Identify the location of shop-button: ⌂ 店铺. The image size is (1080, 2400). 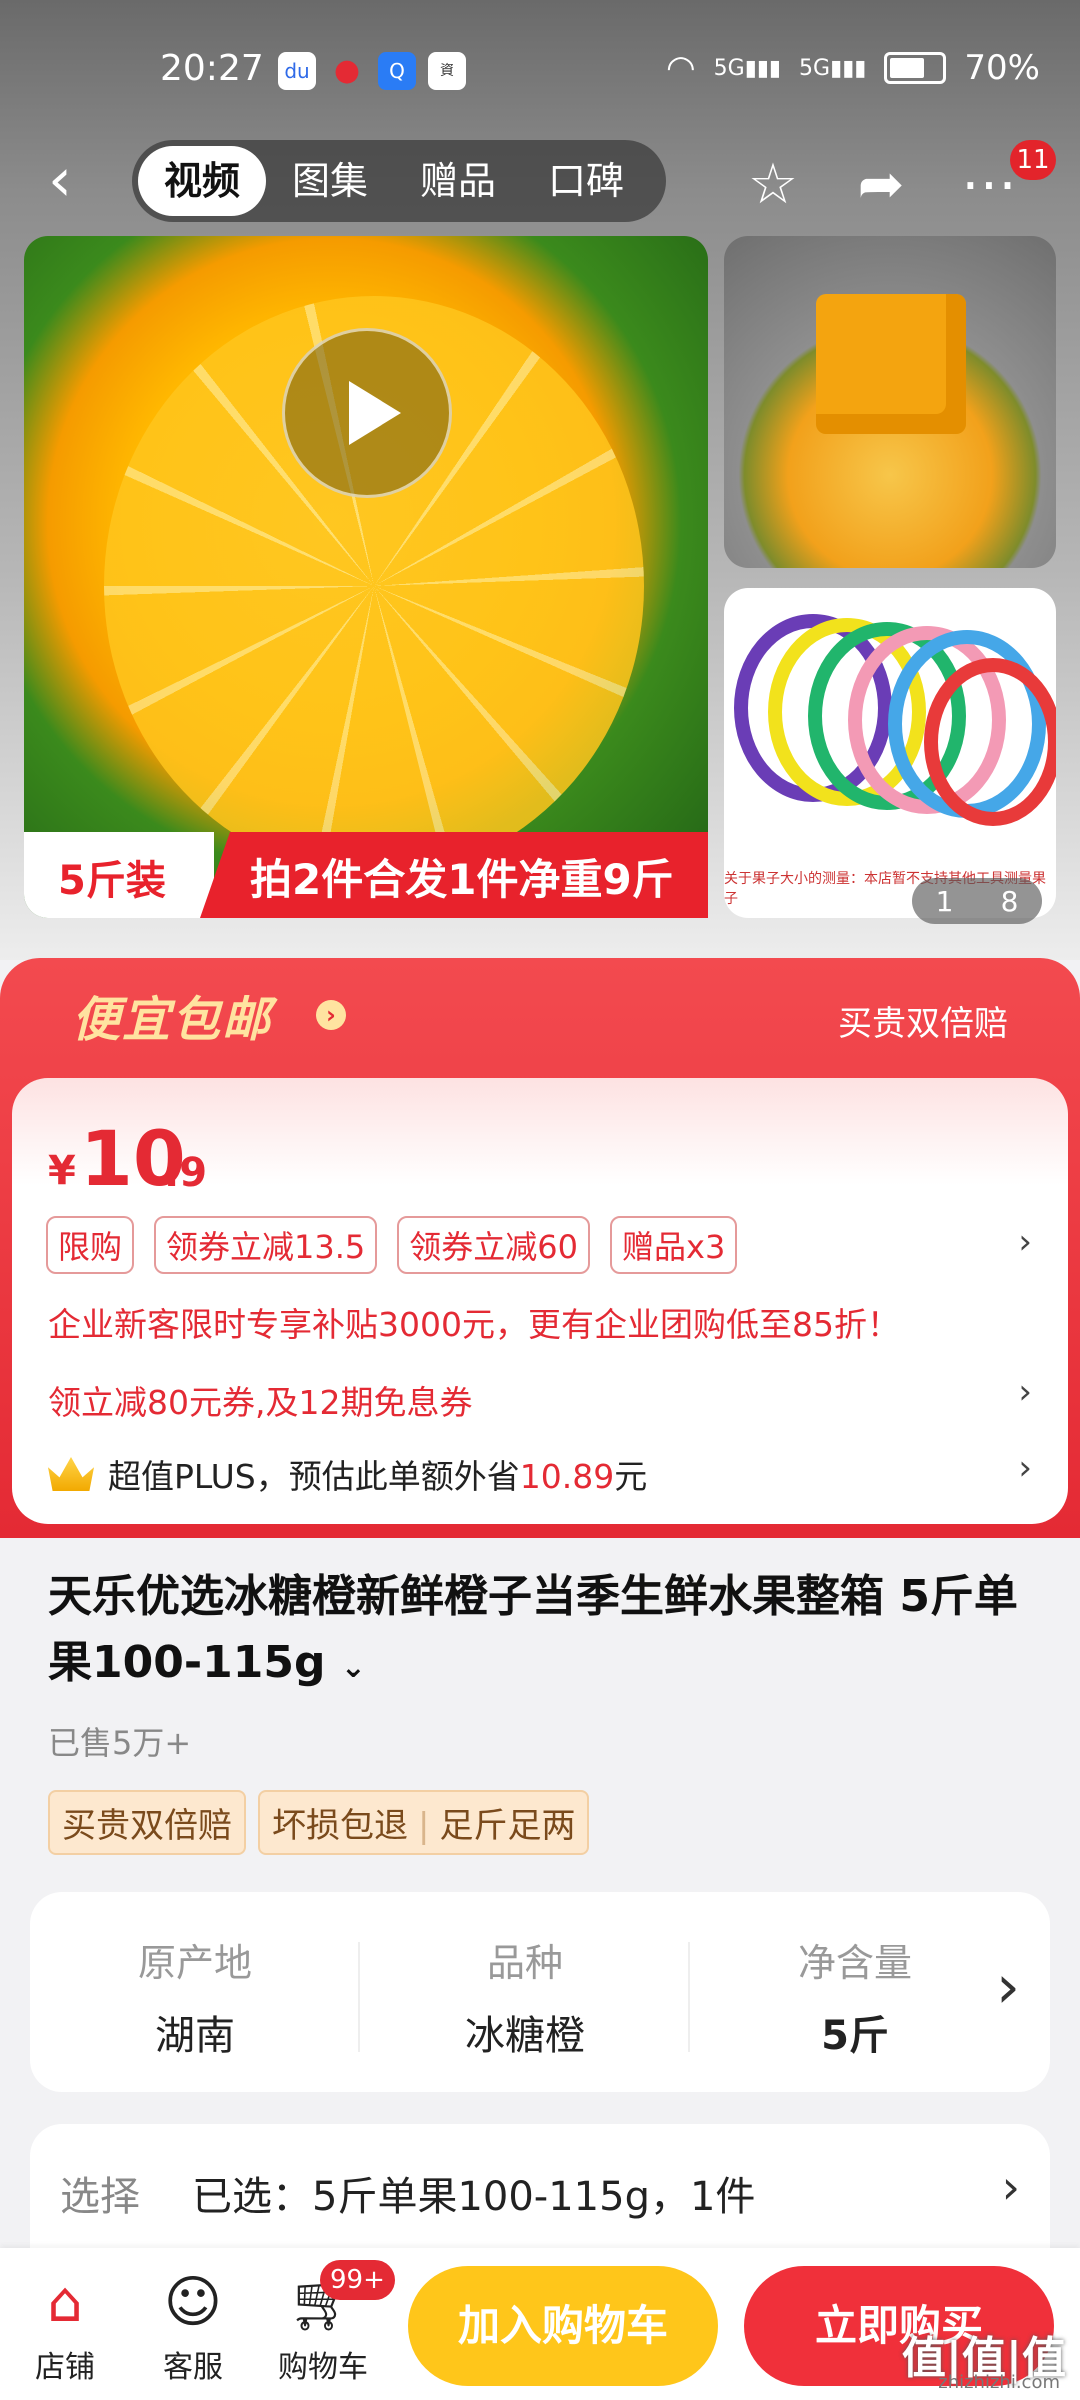
(65, 2327).